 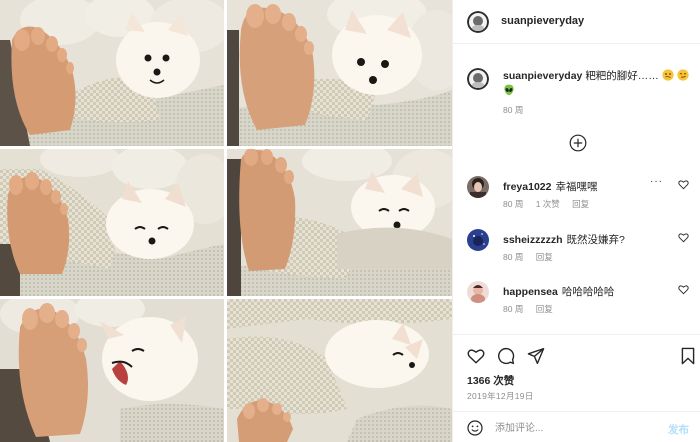 What do you see at coordinates (564, 239) in the screenshot?
I see `comment-text: ssheizzzzzh 既然没嫌弃?` at bounding box center [564, 239].